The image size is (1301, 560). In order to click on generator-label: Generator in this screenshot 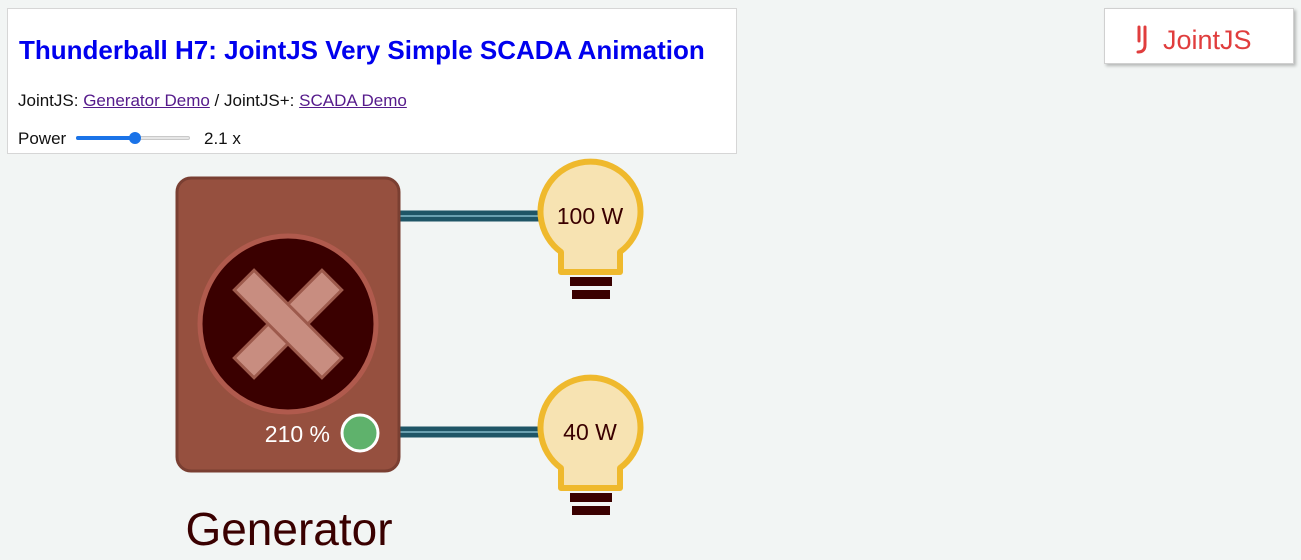, I will do `click(288, 529)`.